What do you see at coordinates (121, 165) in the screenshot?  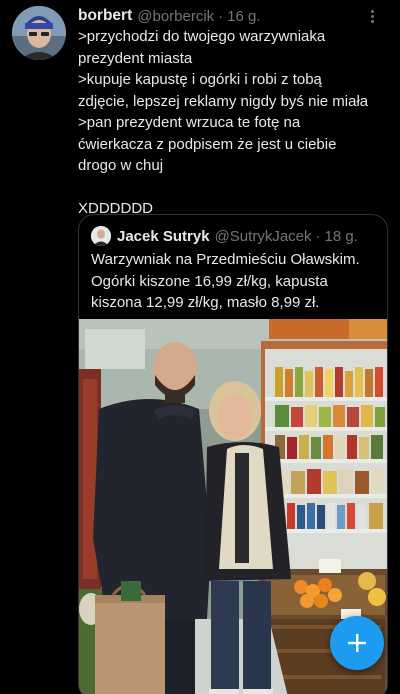 I see `tweet-line: drogo w chuj` at bounding box center [121, 165].